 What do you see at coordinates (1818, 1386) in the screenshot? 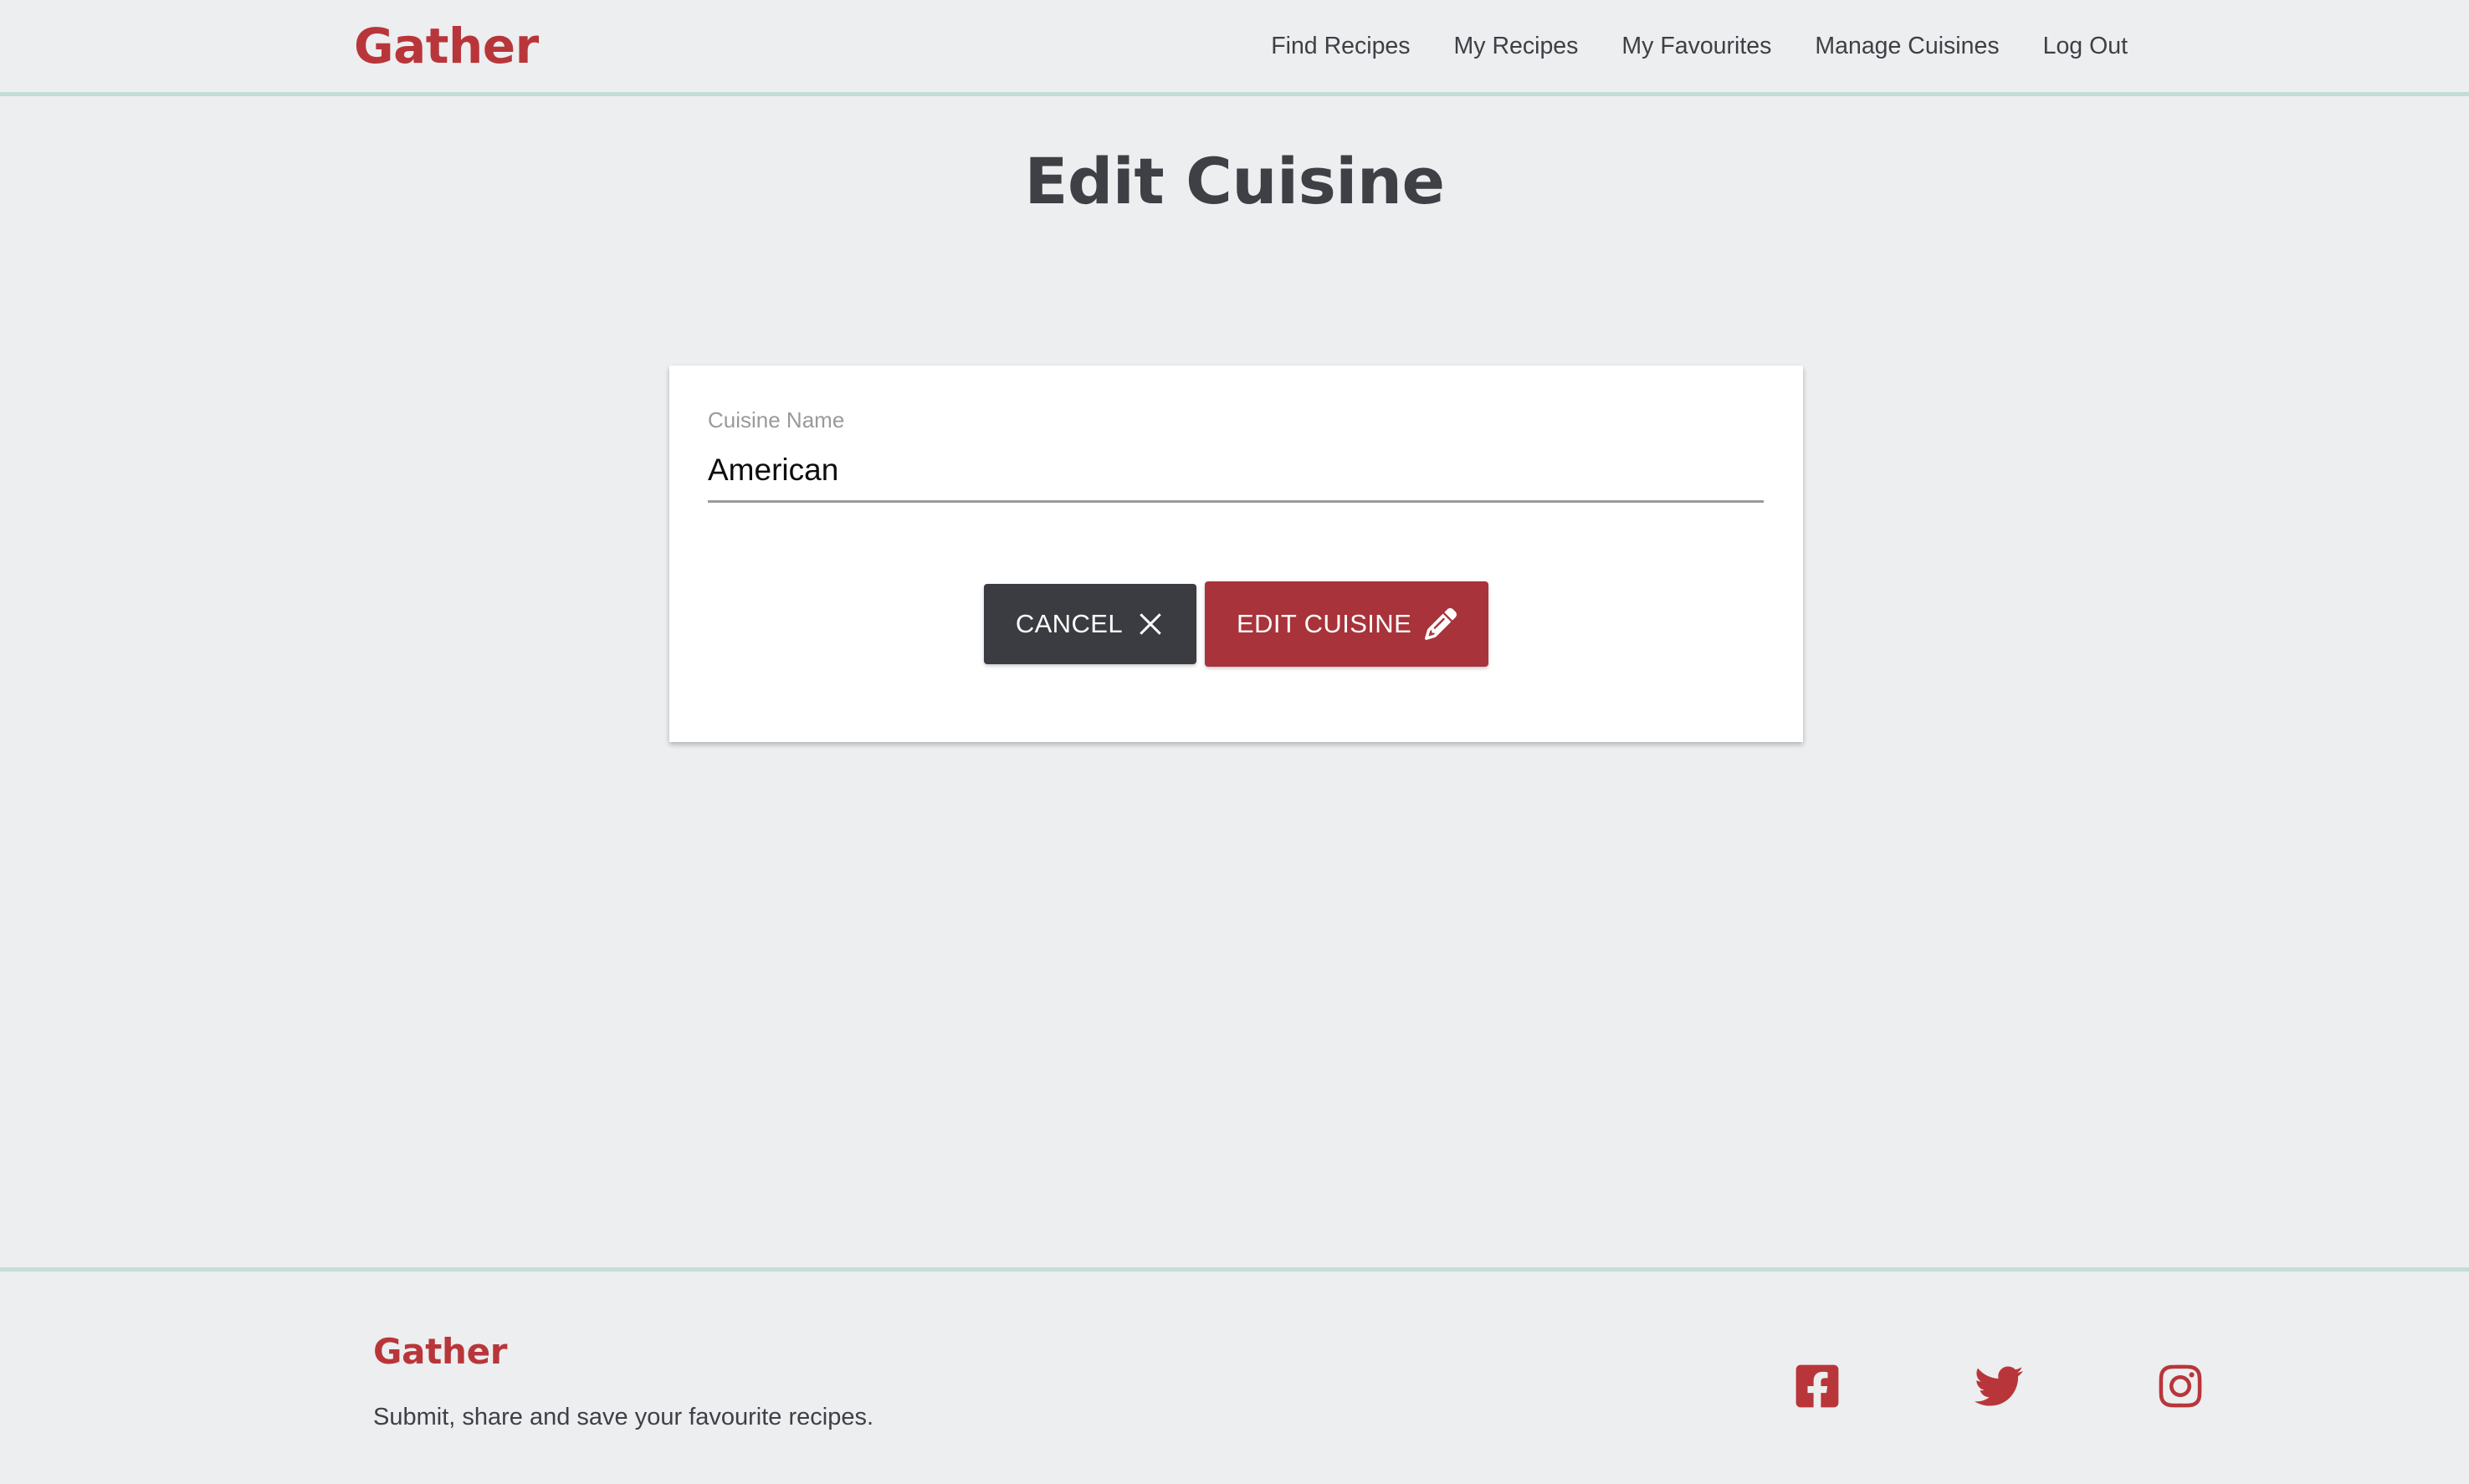
I see `facebook-icon` at bounding box center [1818, 1386].